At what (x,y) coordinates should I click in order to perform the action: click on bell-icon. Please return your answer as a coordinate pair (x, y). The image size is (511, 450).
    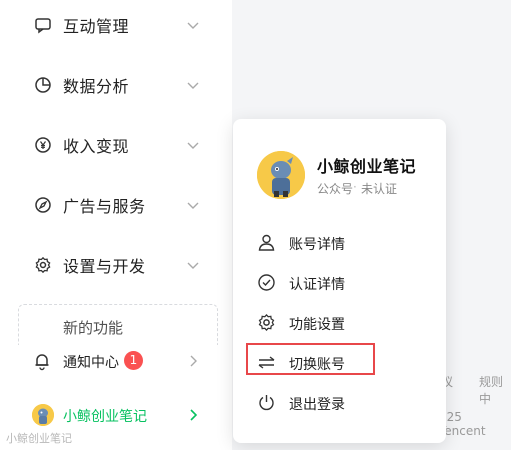
    Looking at the image, I should click on (42, 361).